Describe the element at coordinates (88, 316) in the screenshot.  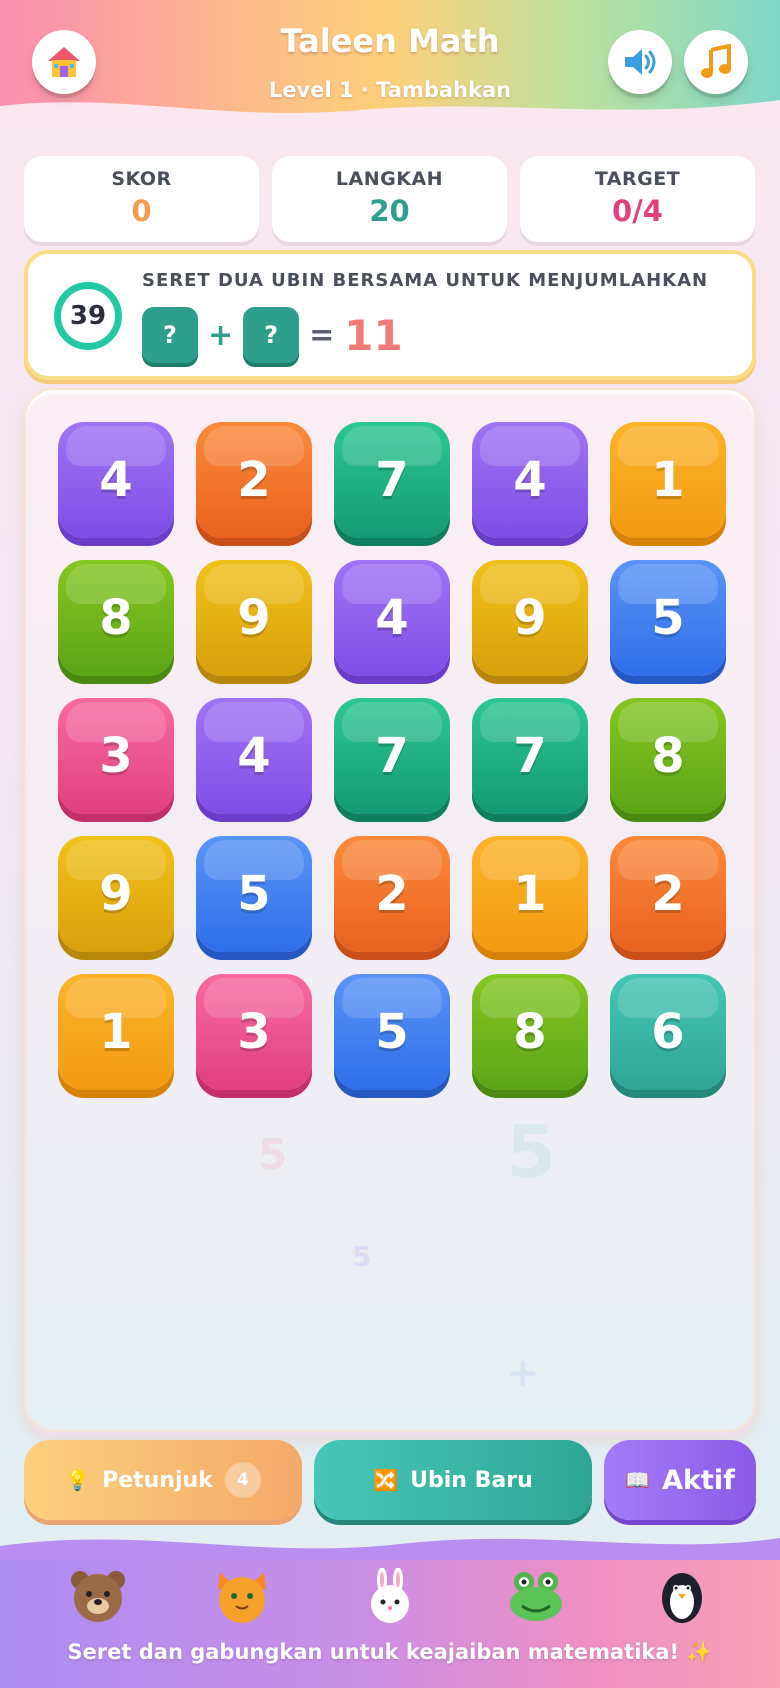
I see `countdown-timer: 39` at that location.